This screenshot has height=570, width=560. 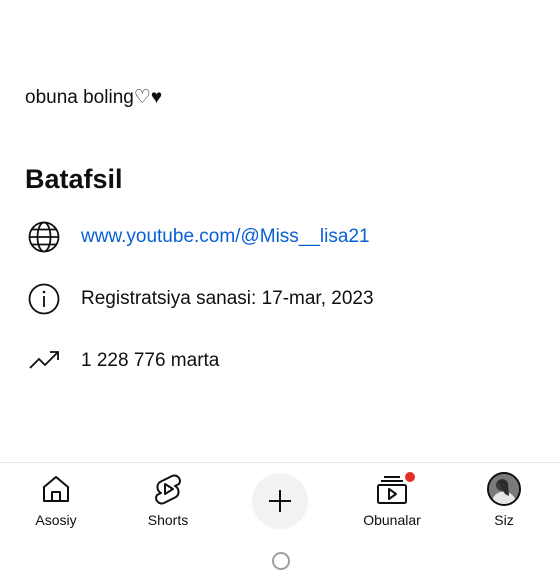 What do you see at coordinates (74, 179) in the screenshot?
I see `about-heading: Batafsil` at bounding box center [74, 179].